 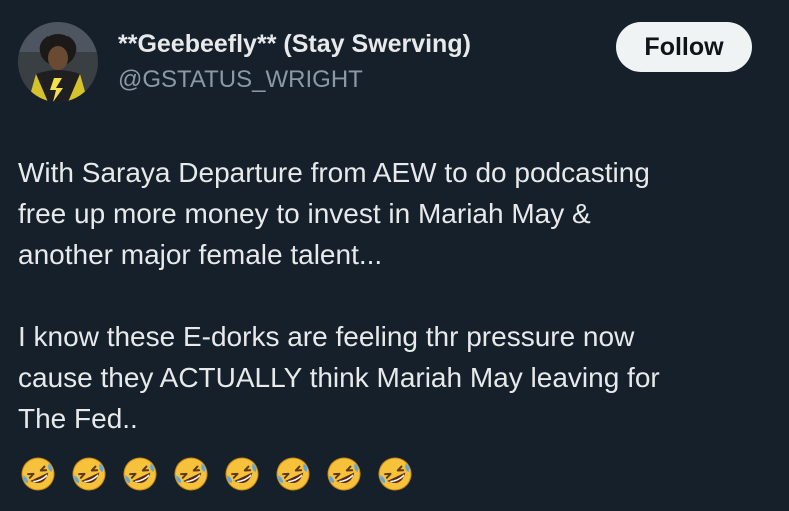 I want to click on avatar-image-icon, so click(x=58, y=62).